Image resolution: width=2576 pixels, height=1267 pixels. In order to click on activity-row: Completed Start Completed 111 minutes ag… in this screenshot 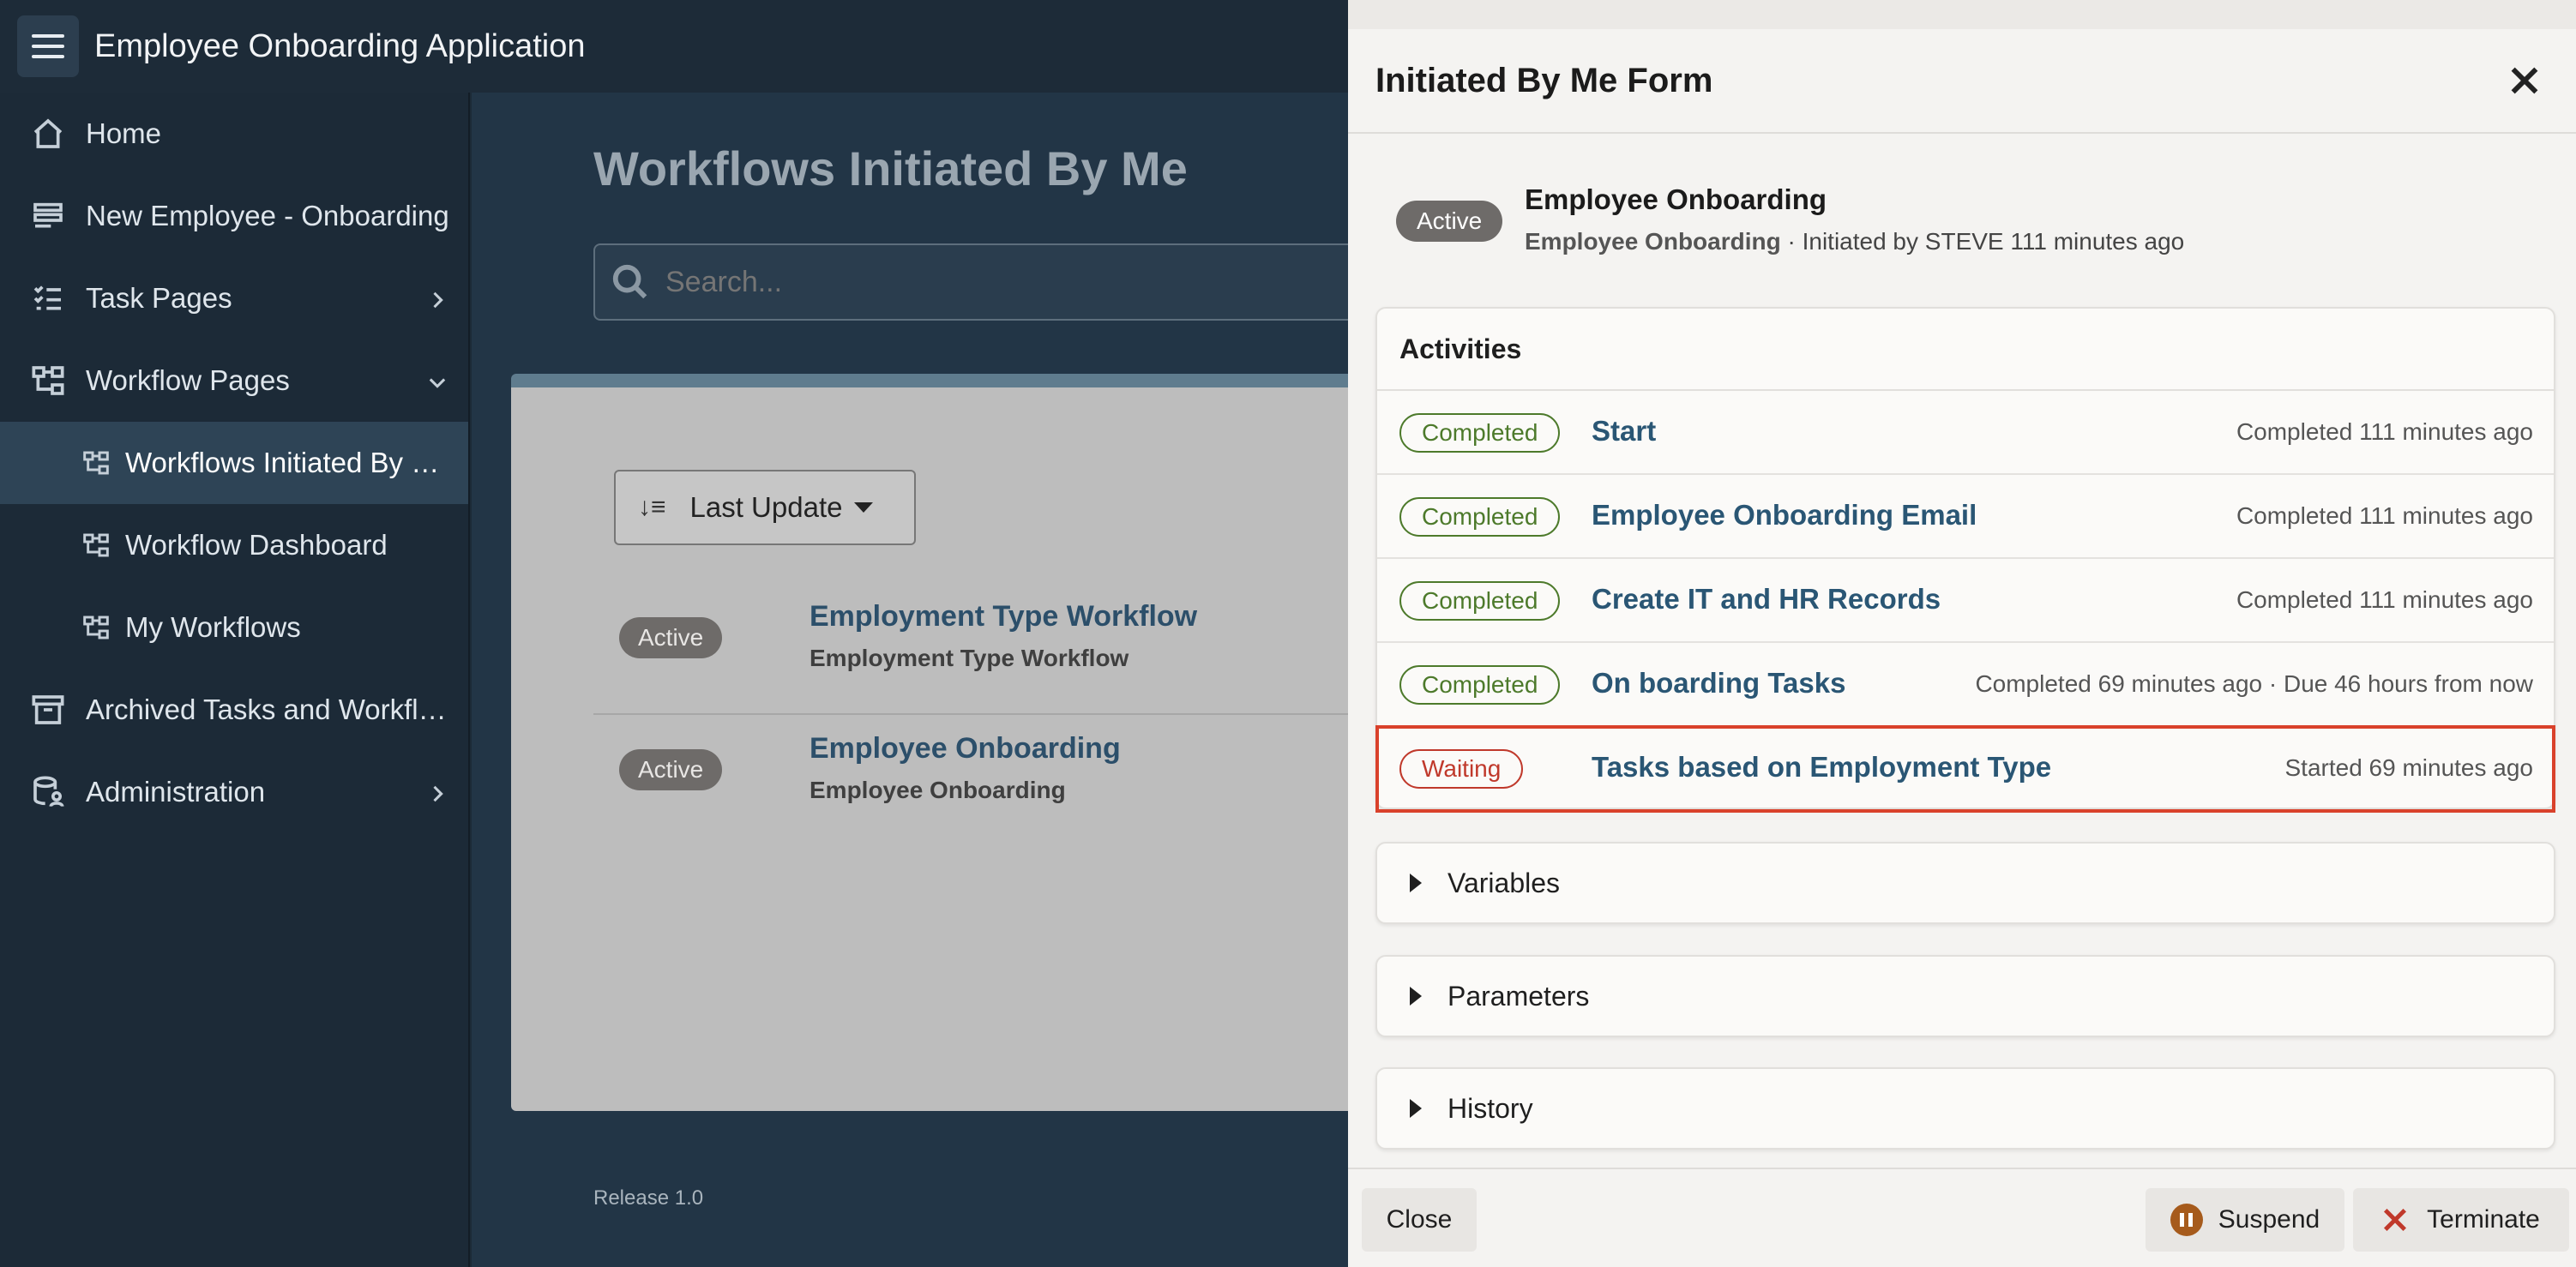, I will do `click(1965, 433)`.